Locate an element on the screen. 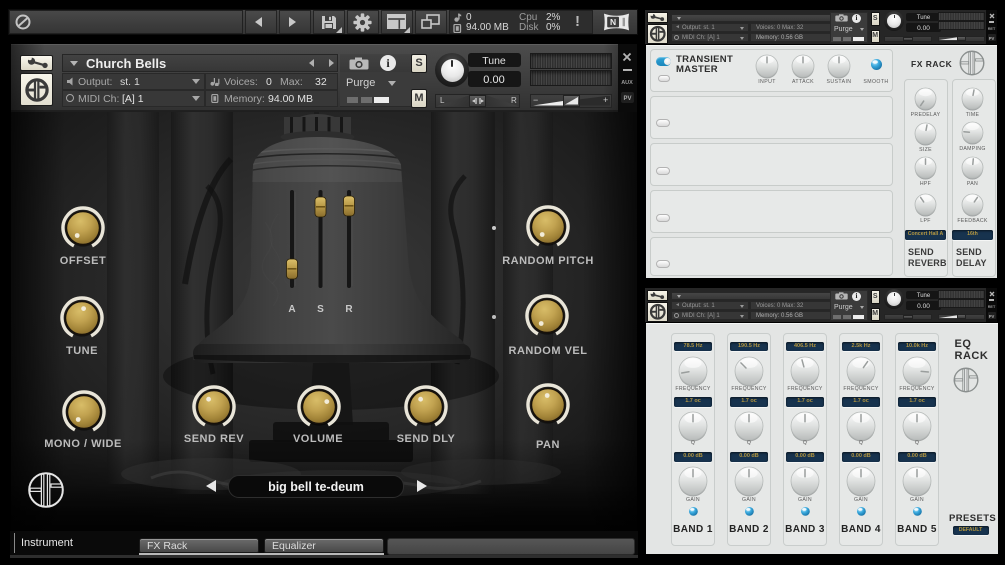 The image size is (1005, 565). svg-text: R is located at coordinates (349, 309).